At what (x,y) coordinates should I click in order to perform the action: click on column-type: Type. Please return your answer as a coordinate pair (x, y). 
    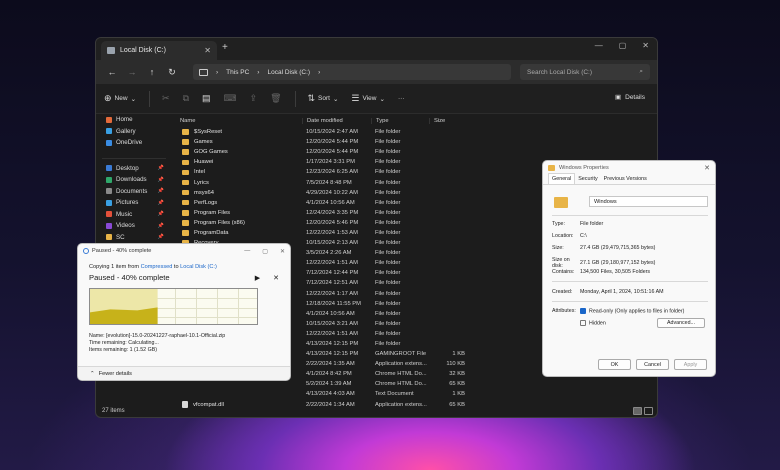
    Looking at the image, I should click on (400, 120).